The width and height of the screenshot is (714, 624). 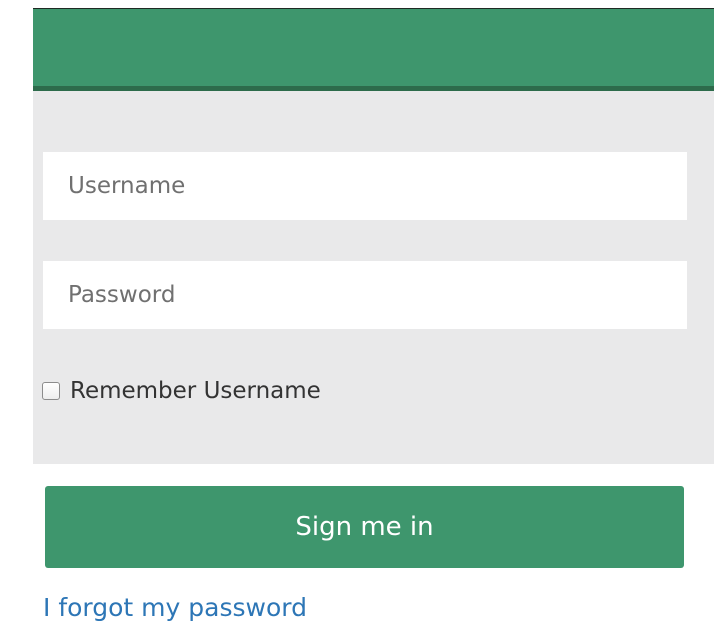 I want to click on remember-username-option: Remember Username, so click(x=181, y=391).